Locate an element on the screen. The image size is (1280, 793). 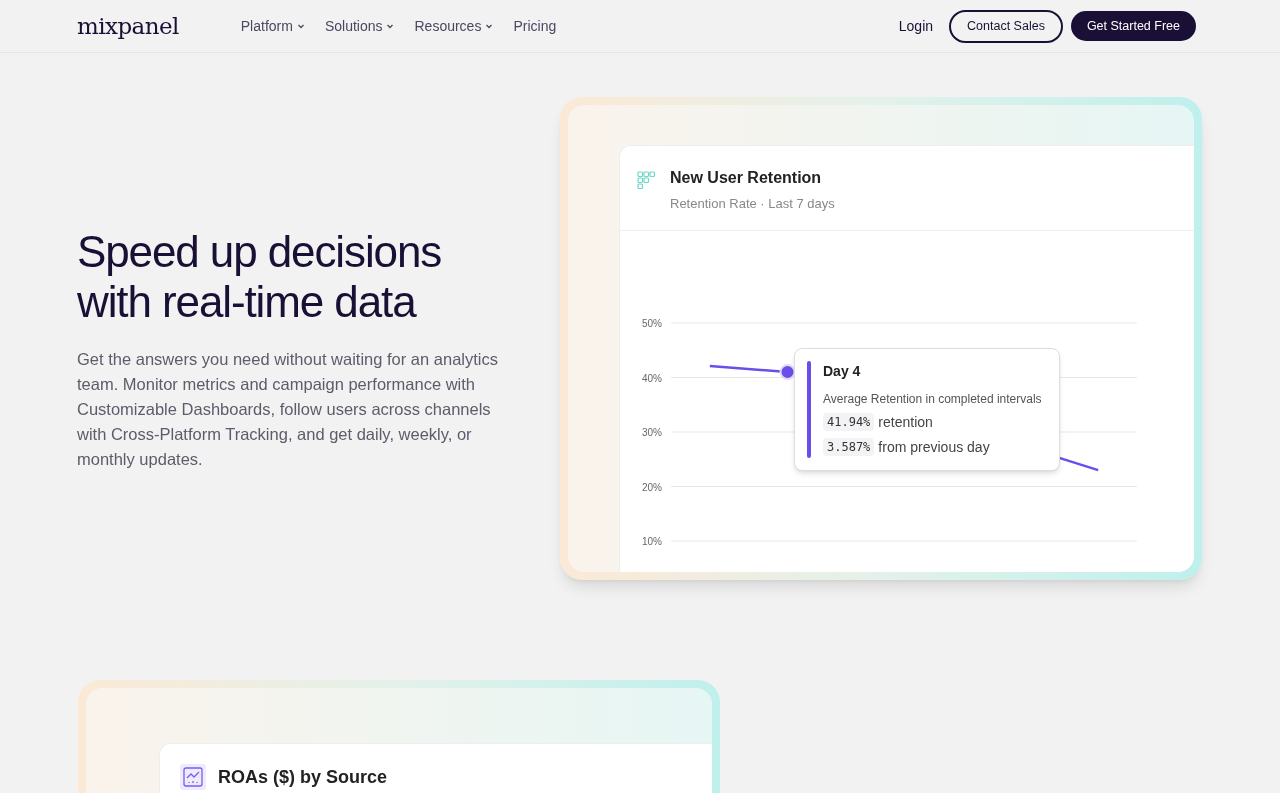
metric-value: 41.94% is located at coordinates (849, 422).